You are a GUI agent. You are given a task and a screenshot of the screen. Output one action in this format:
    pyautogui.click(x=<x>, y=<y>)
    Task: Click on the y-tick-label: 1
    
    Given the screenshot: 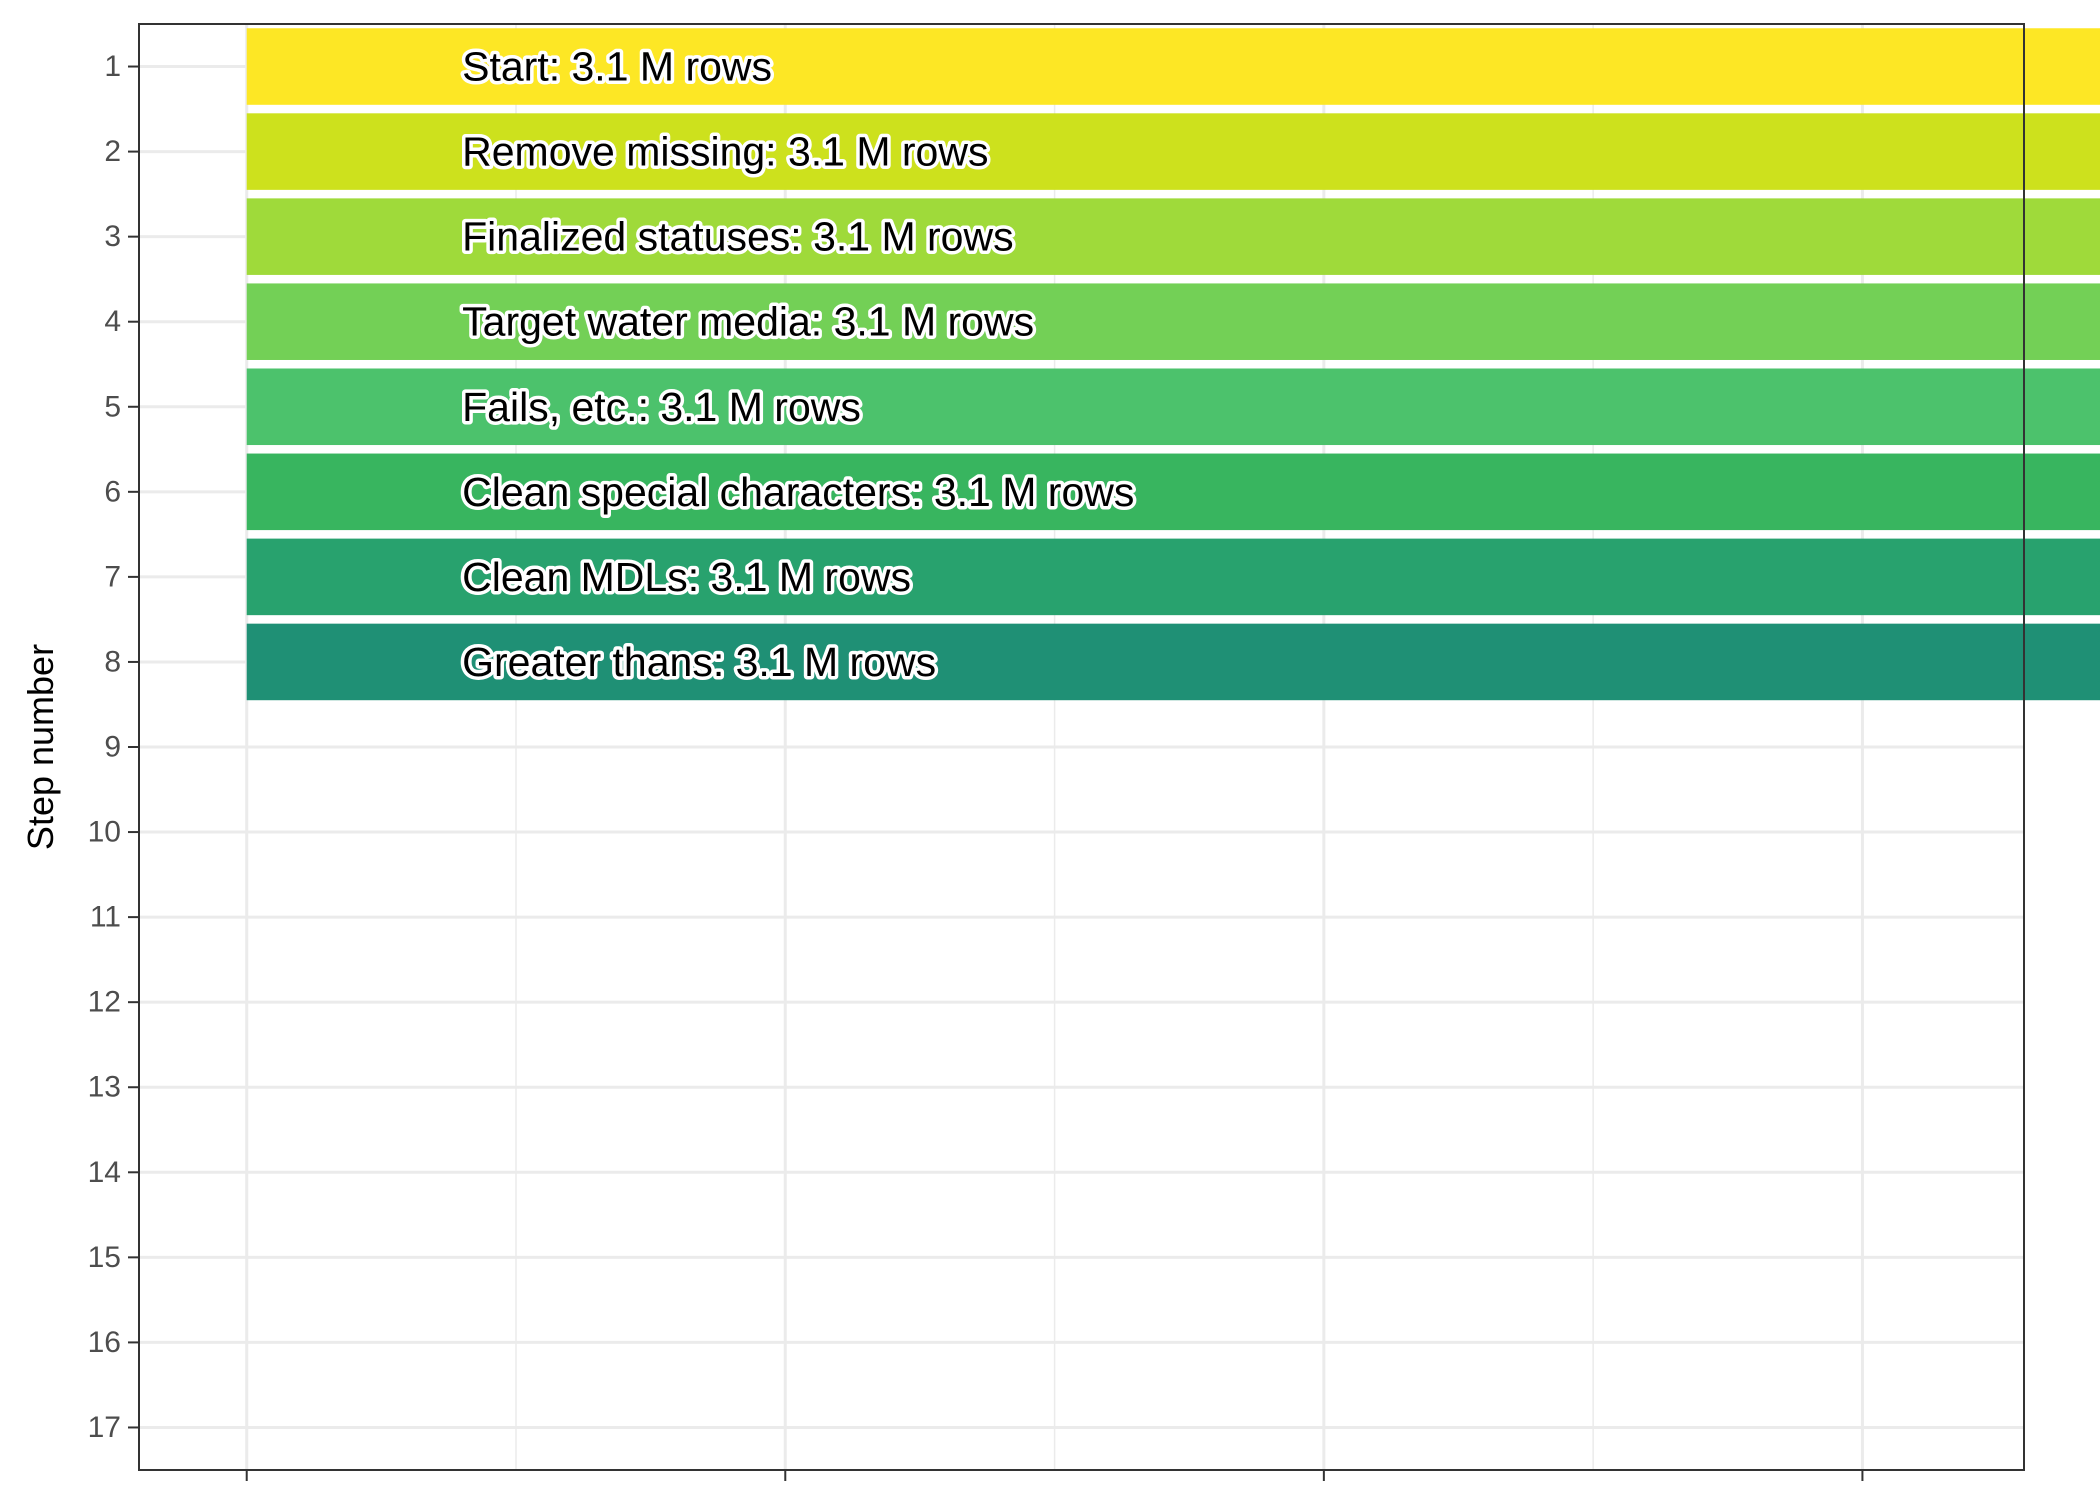 What is the action you would take?
    pyautogui.click(x=112, y=66)
    